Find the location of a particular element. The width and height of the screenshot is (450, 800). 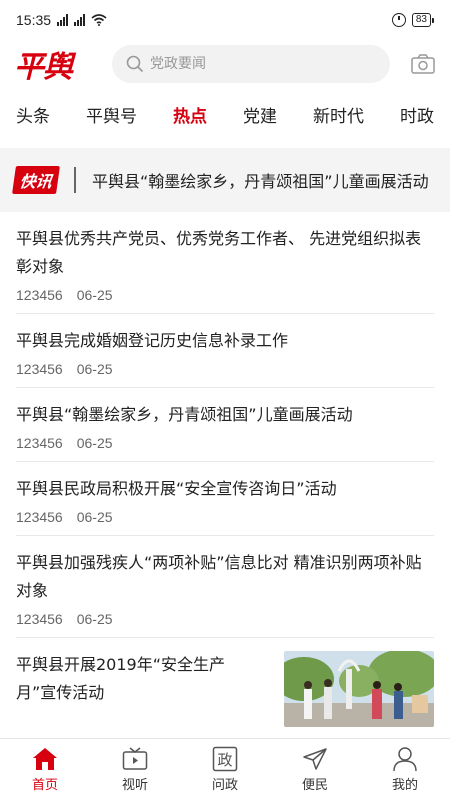

app-header: 平舆 is located at coordinates (225, 64).